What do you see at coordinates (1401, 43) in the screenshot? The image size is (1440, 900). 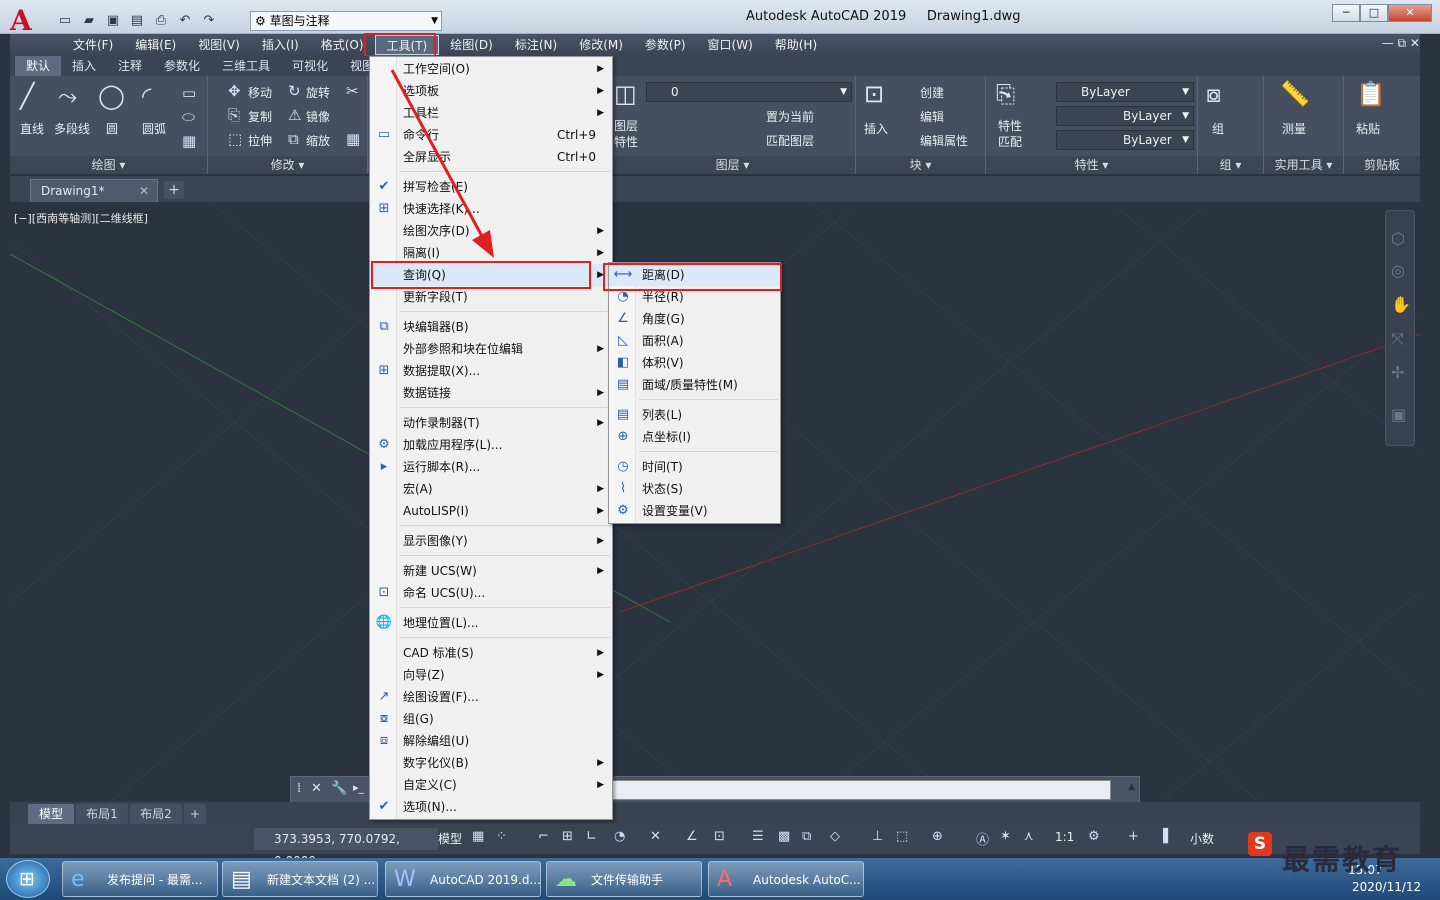 I see `document-window-controls: — ⧉ ✕` at bounding box center [1401, 43].